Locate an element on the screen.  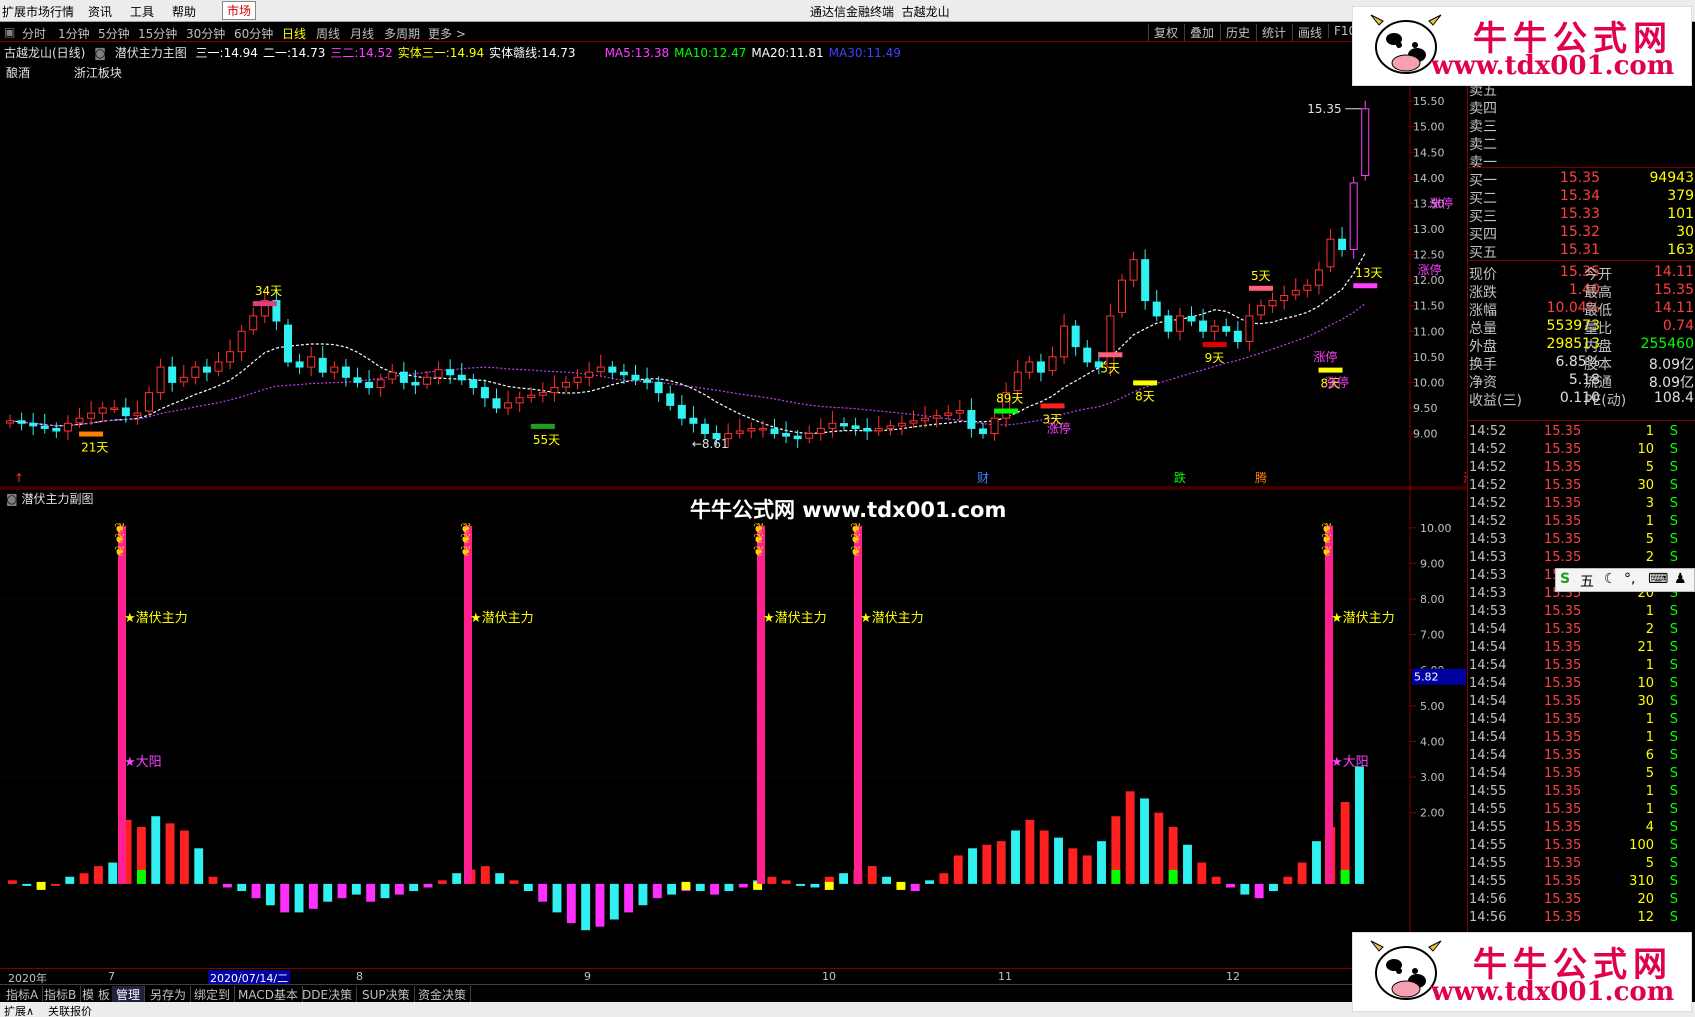
tab-bind-to: 绑定到 is located at coordinates (213, 994).